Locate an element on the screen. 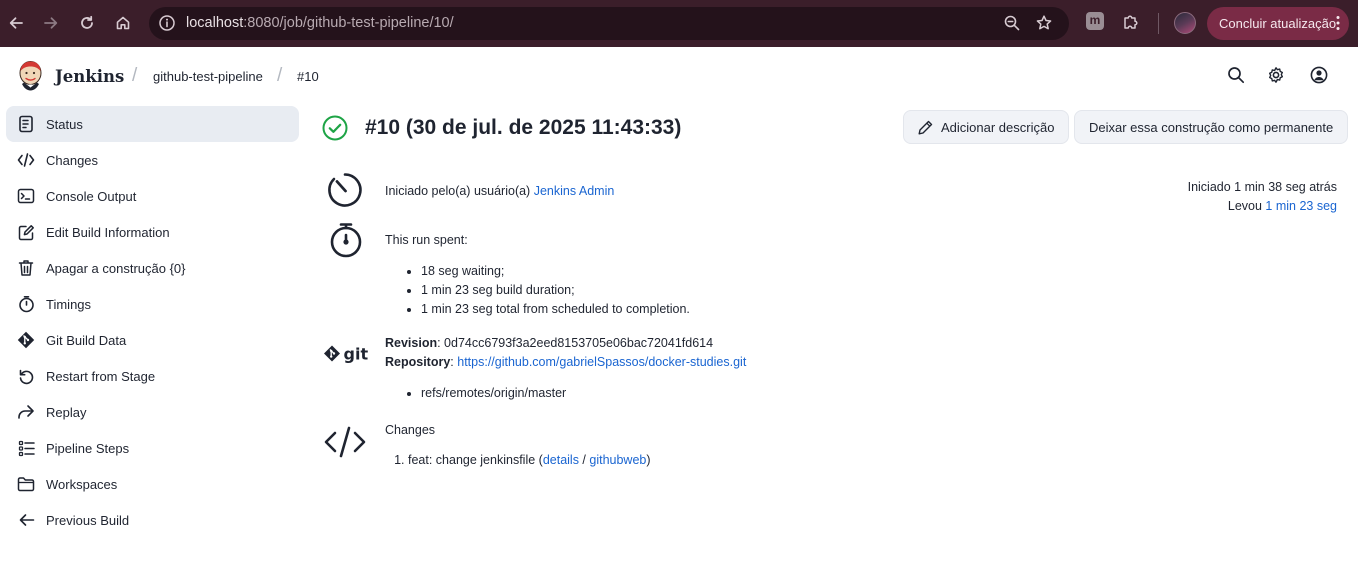 This screenshot has height=566, width=1358. git-icon is located at coordinates (26, 340).